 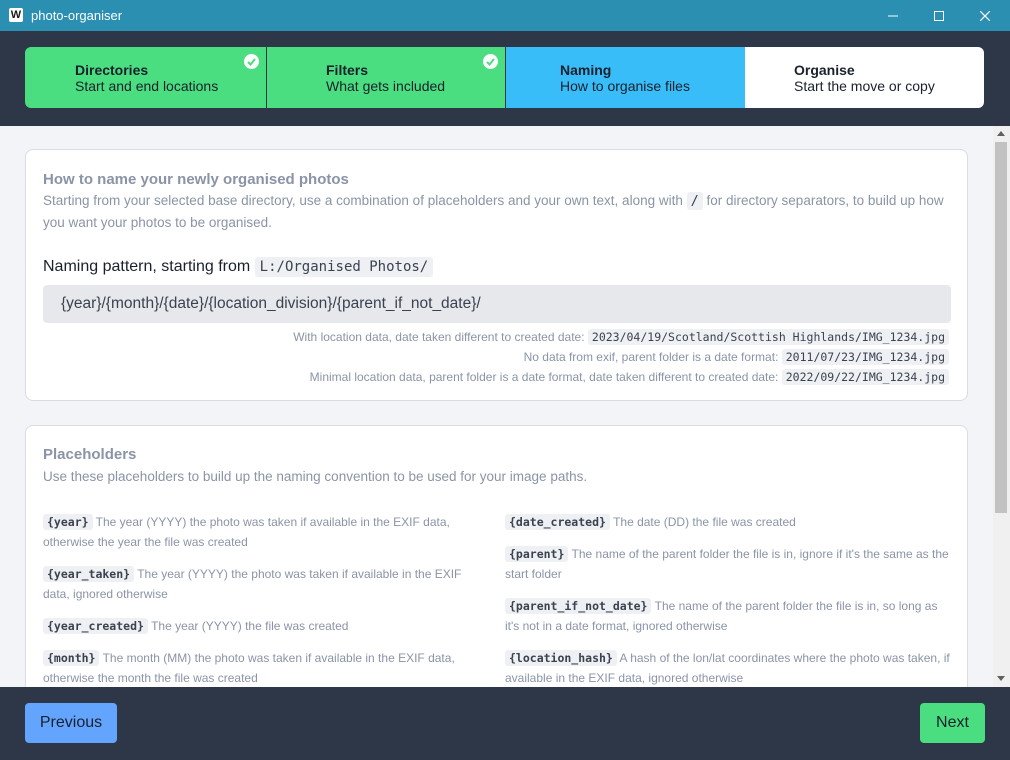 I want to click on placeholder-code: {parent_if_not_date}, so click(x=578, y=606).